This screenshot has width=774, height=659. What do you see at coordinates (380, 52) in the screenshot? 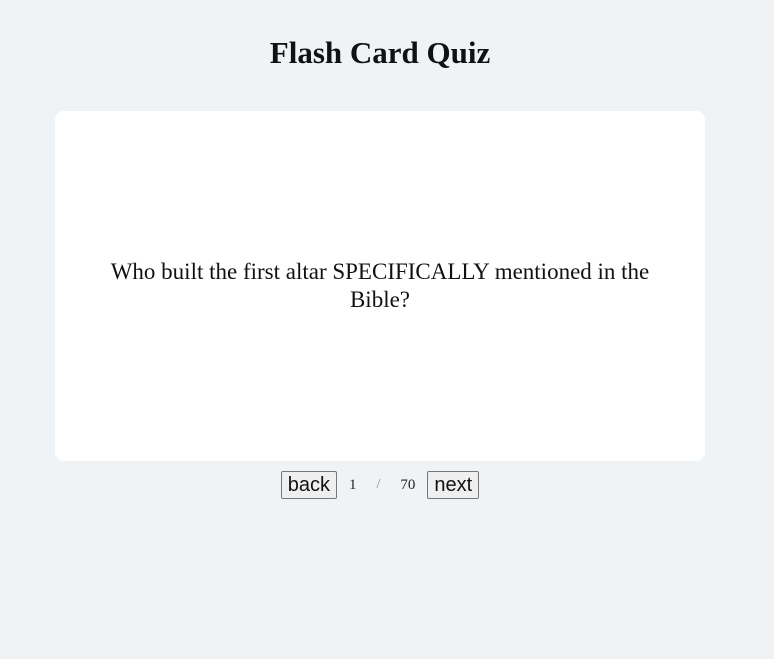
I see `page-title: Flash Card Quiz` at bounding box center [380, 52].